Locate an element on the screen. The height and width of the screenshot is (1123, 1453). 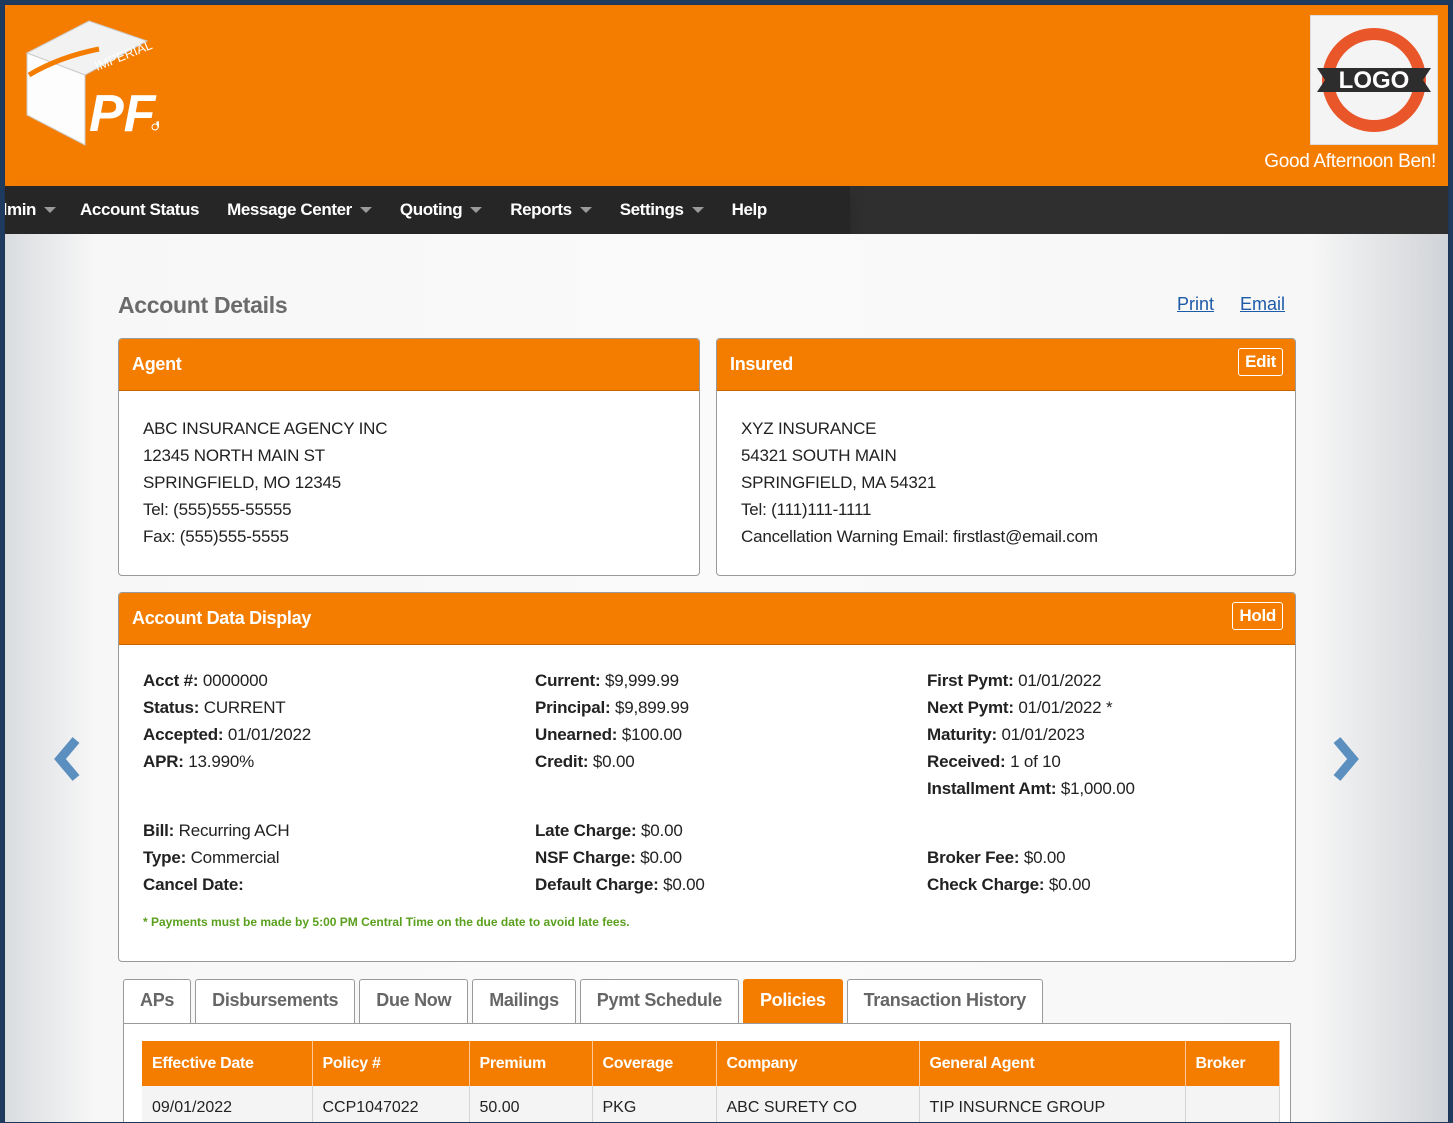
field-label: Principal: is located at coordinates (573, 707).